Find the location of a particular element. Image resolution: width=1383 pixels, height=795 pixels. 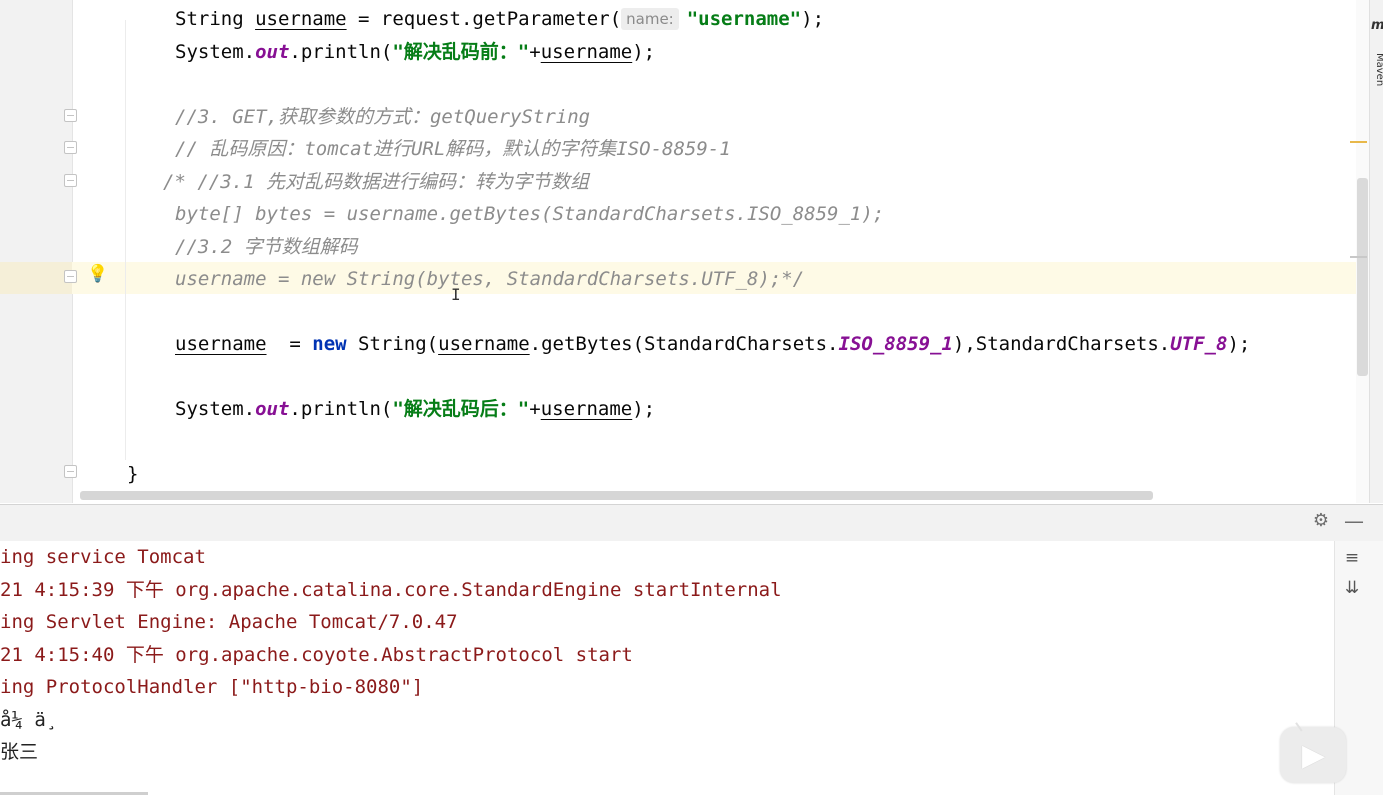

code-line: } is located at coordinates (132, 474).